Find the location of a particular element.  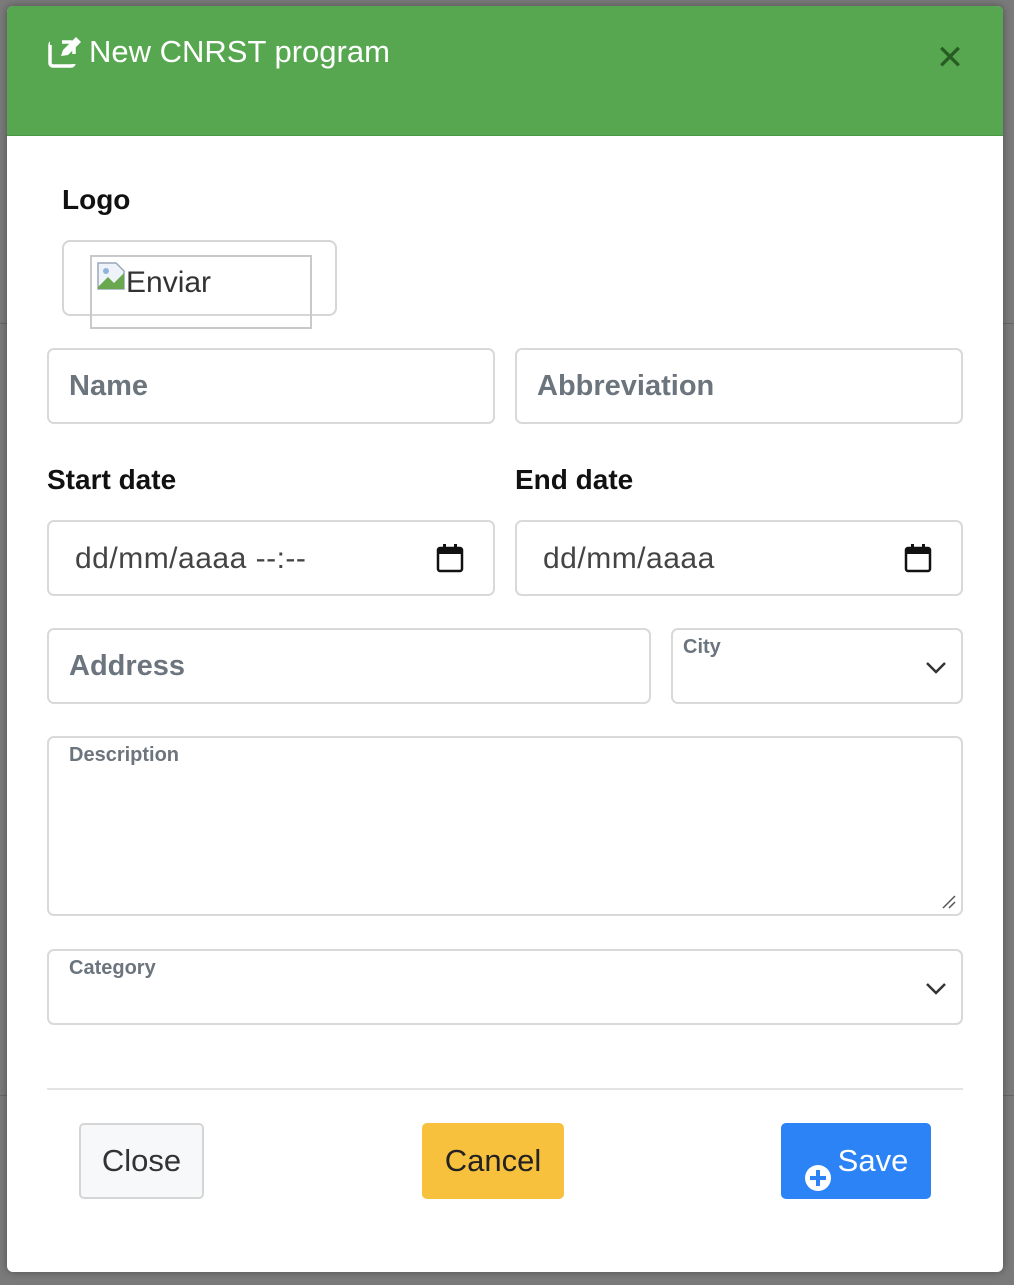

close-button: Close is located at coordinates (141, 1161).